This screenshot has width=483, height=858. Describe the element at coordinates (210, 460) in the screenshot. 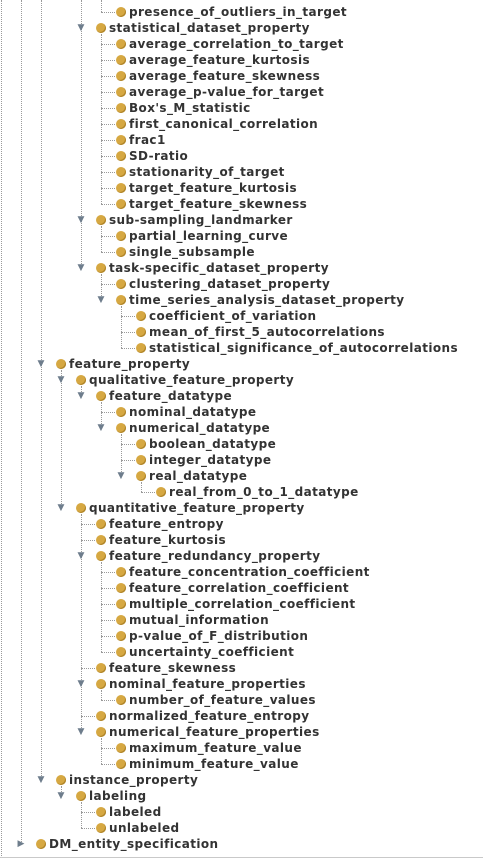

I see `tree-node-label: integer_datatype` at that location.